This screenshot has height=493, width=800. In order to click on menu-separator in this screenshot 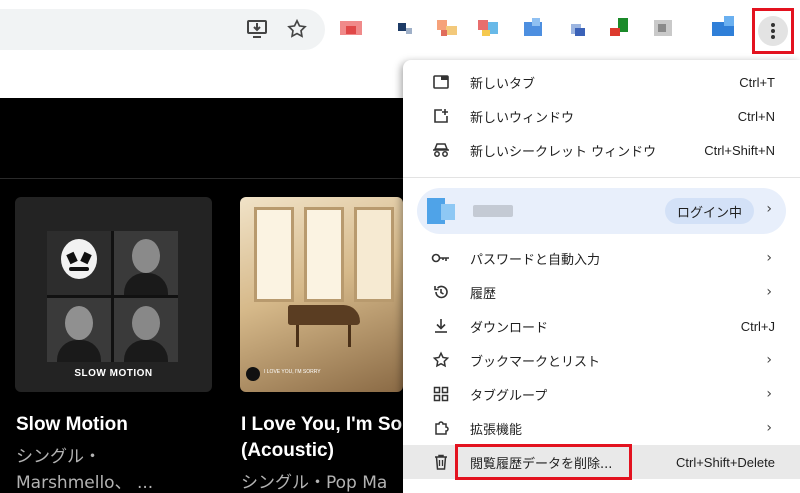, I will do `click(601, 177)`.